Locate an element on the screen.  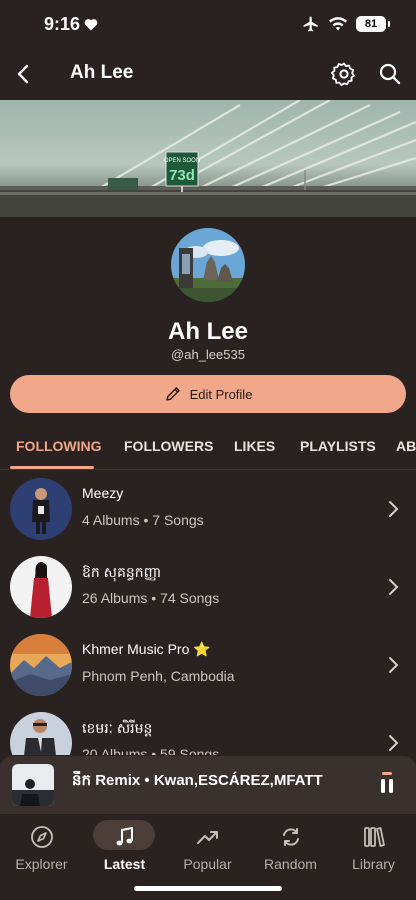
artist-meta: 4 Albums • 7 Songs is located at coordinates (143, 520).